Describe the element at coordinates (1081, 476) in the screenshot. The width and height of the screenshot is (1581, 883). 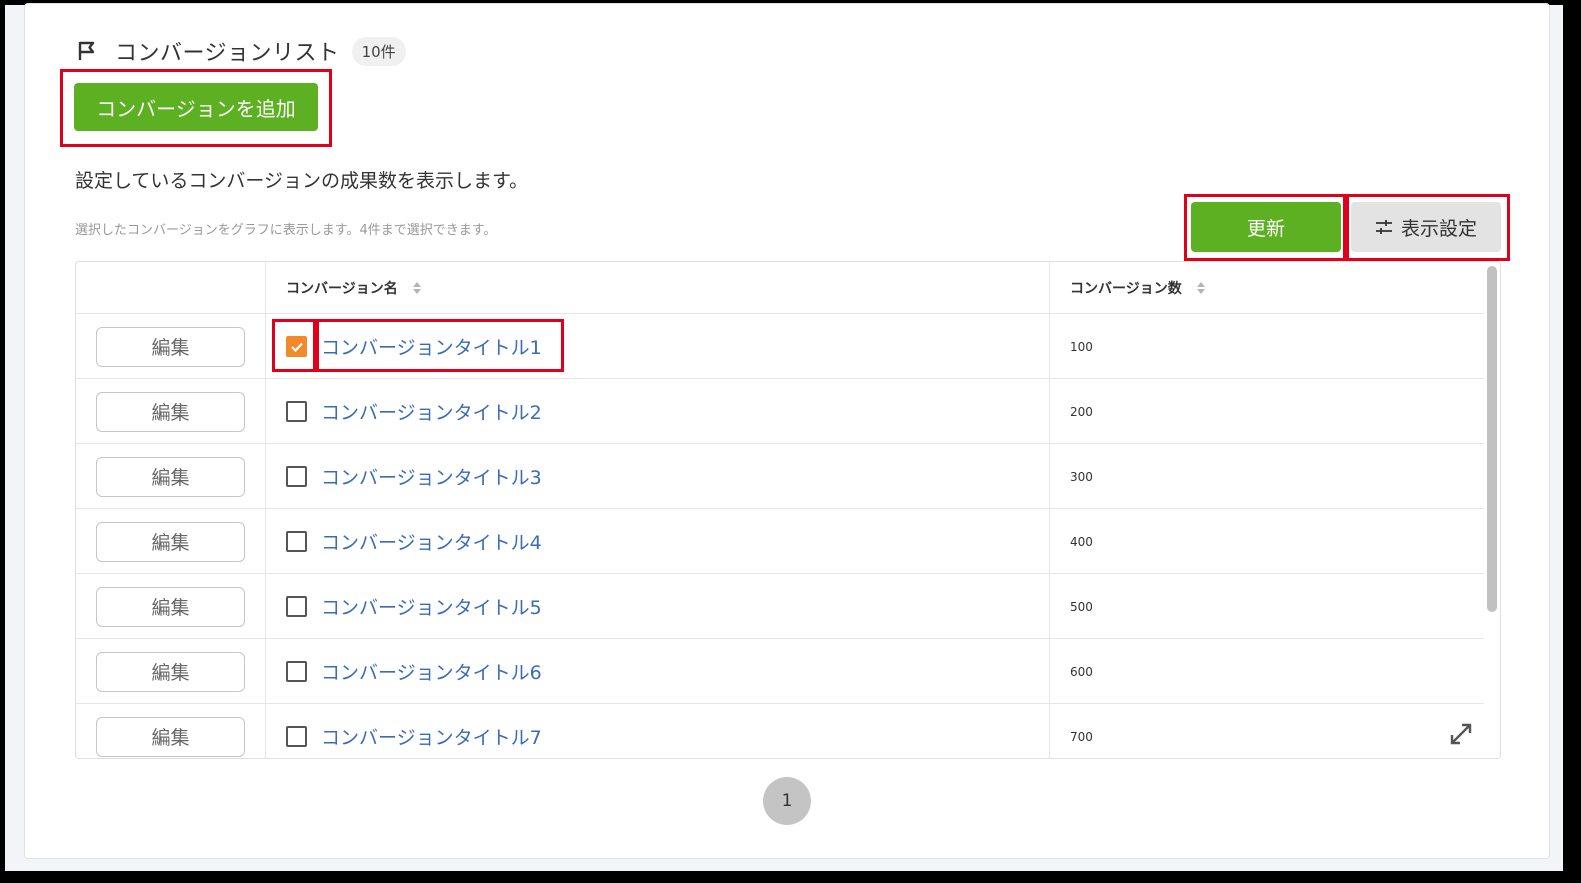
I see `conversion-count: 300` at that location.